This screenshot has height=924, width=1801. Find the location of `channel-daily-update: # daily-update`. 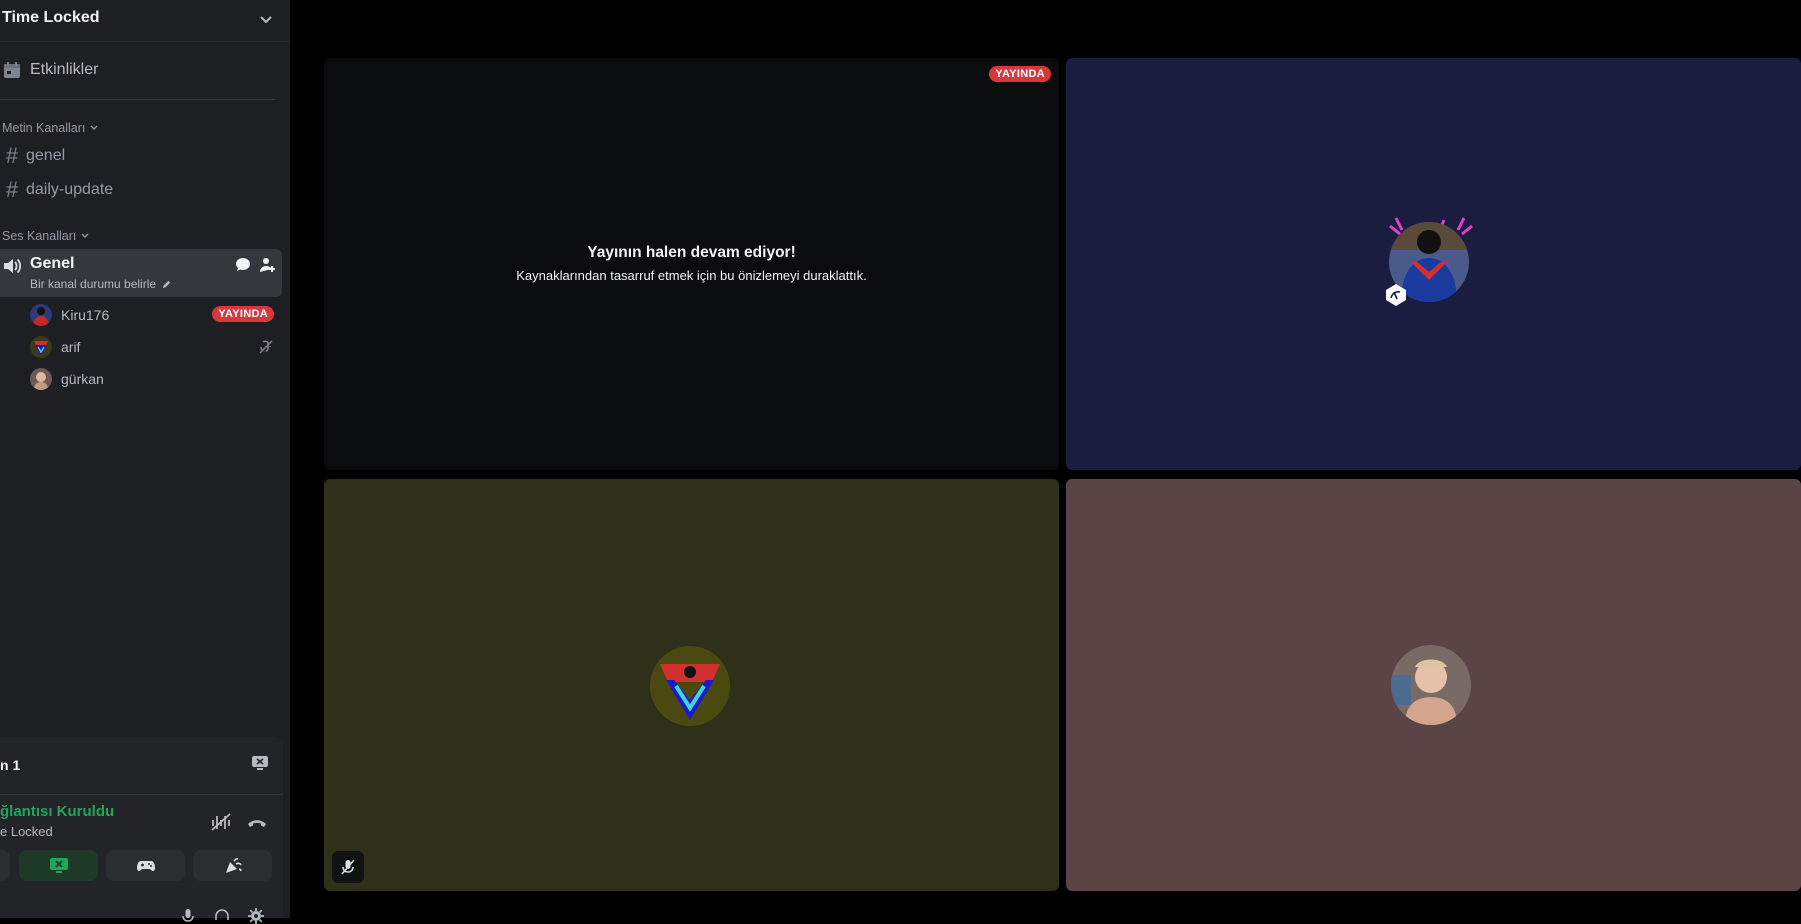

channel-daily-update: # daily-update is located at coordinates (56, 190).